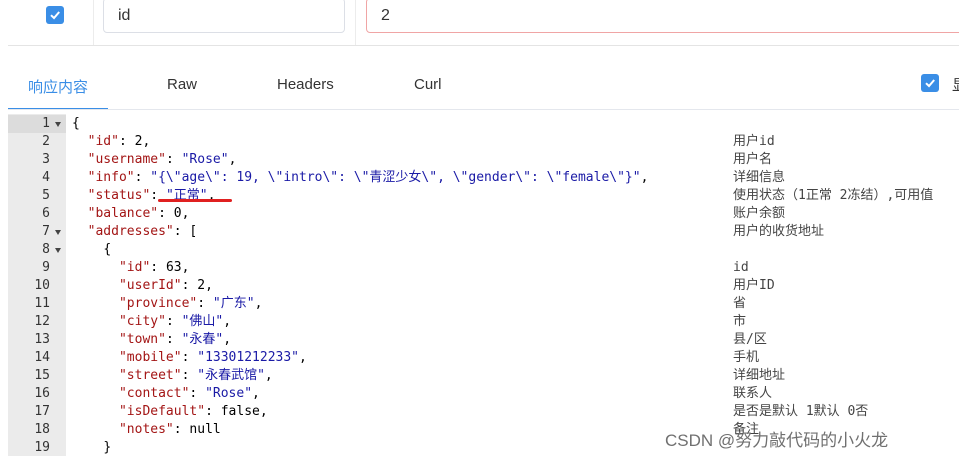 This screenshot has width=959, height=457. What do you see at coordinates (119, 141) in the screenshot?
I see `code-line: "id": 2,` at bounding box center [119, 141].